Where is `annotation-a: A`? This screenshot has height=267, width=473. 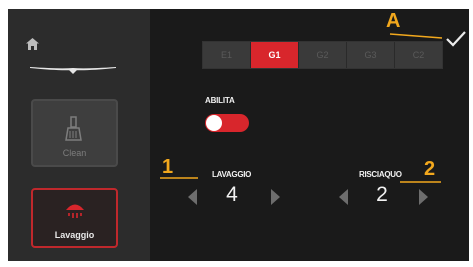
annotation-a: A is located at coordinates (393, 21).